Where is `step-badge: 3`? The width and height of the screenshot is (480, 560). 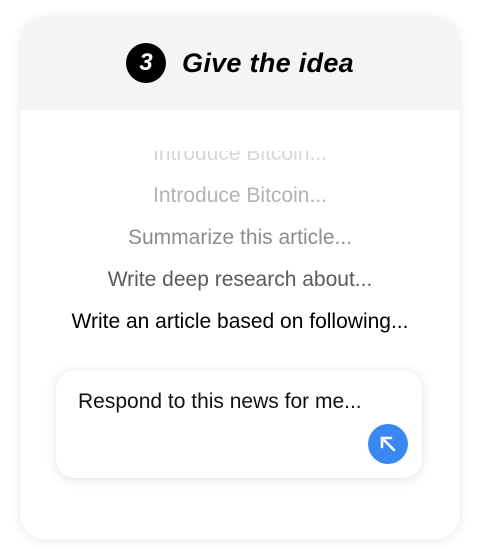 step-badge: 3 is located at coordinates (146, 63).